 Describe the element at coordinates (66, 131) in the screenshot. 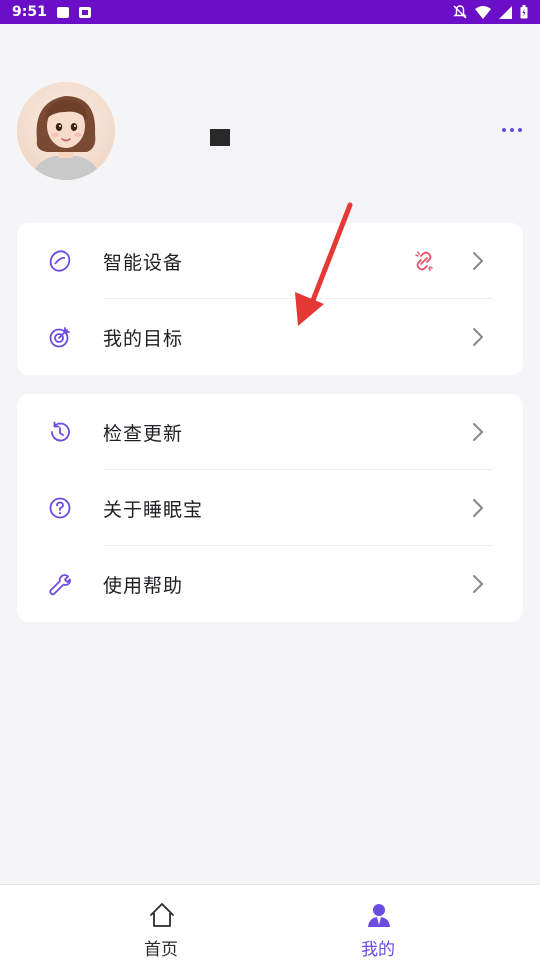

I see `avatar` at that location.